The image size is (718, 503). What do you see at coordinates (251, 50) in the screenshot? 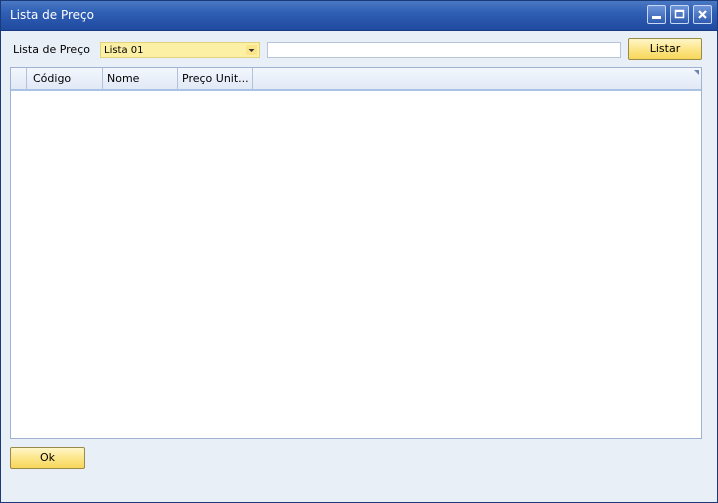
I see `chevron-down-icon` at bounding box center [251, 50].